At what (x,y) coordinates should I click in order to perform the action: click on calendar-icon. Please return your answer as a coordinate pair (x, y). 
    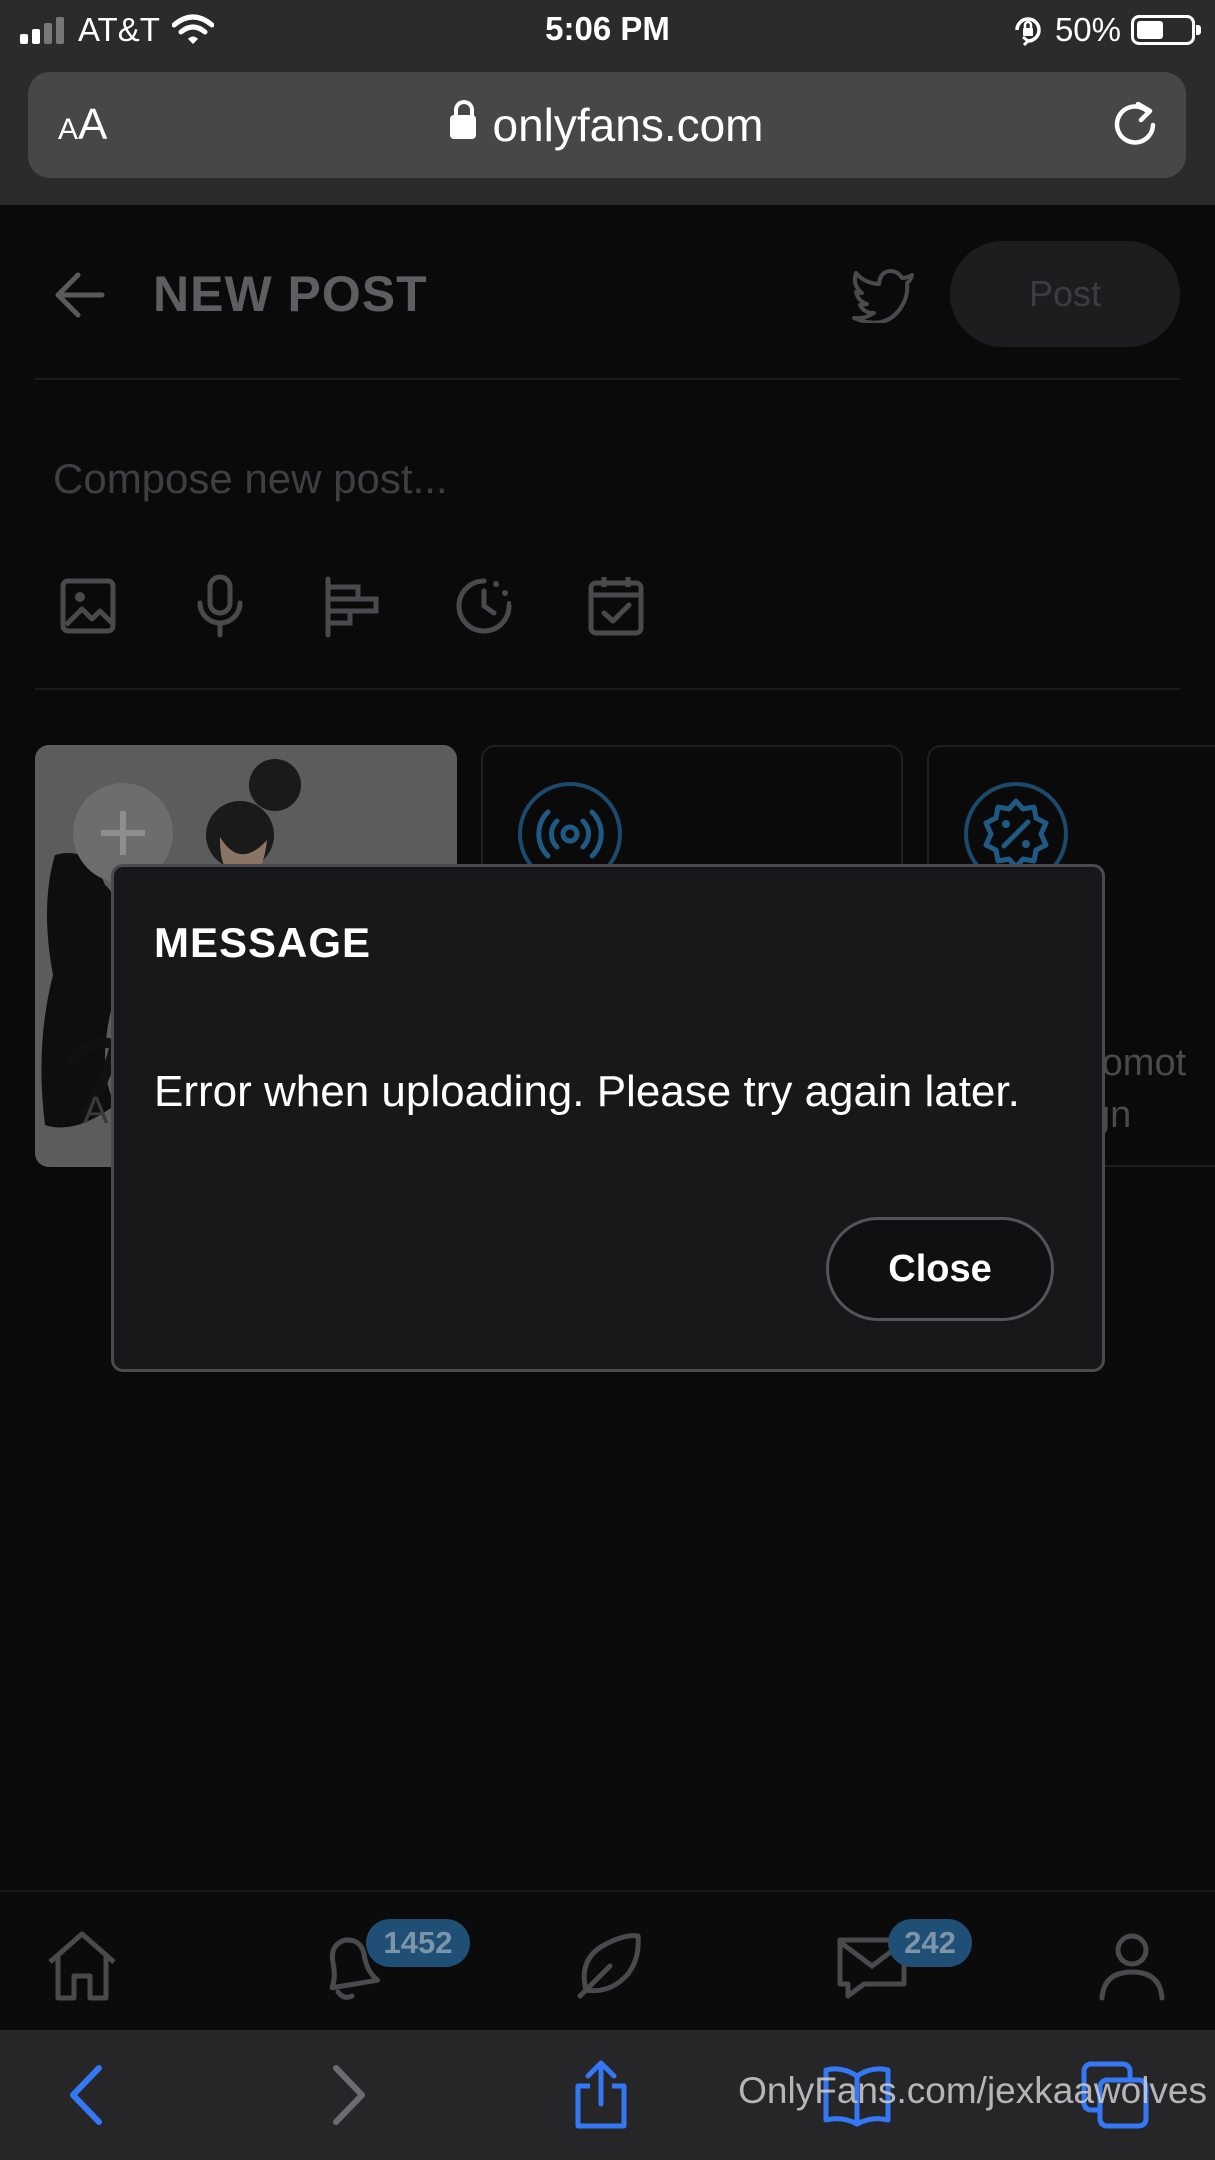
    Looking at the image, I should click on (616, 606).